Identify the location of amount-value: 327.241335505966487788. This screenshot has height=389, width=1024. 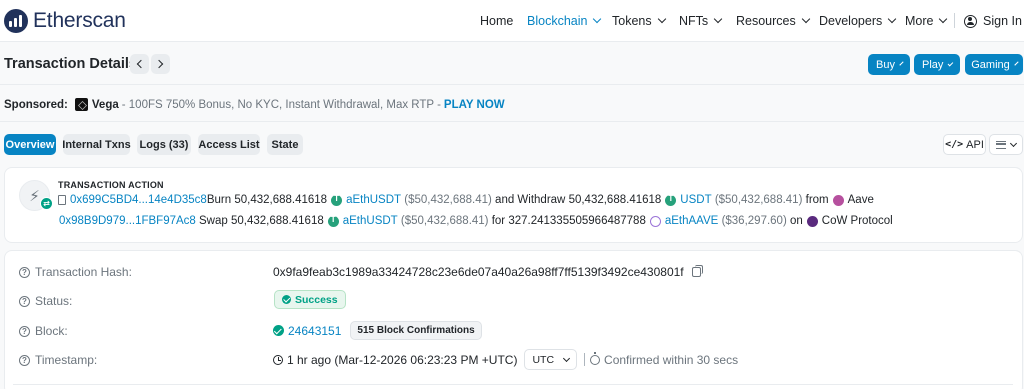
(577, 221).